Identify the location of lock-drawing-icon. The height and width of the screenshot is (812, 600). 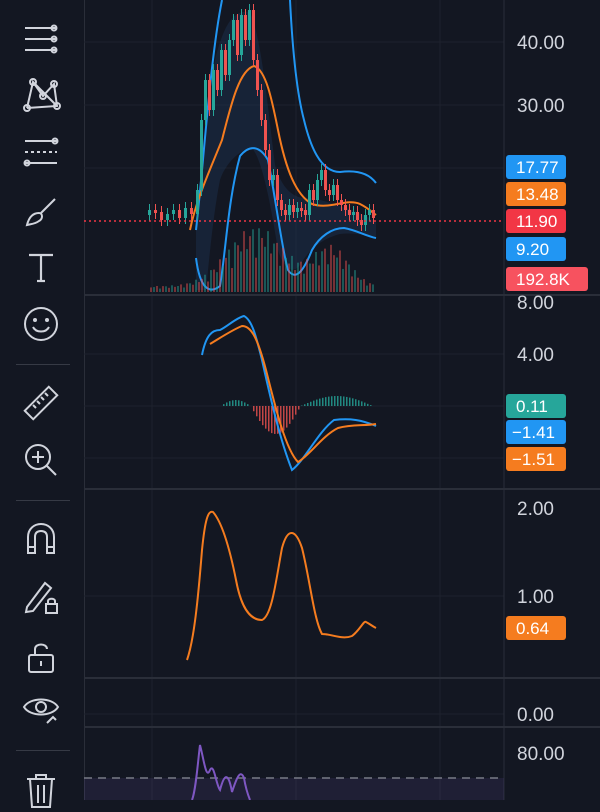
(41, 597).